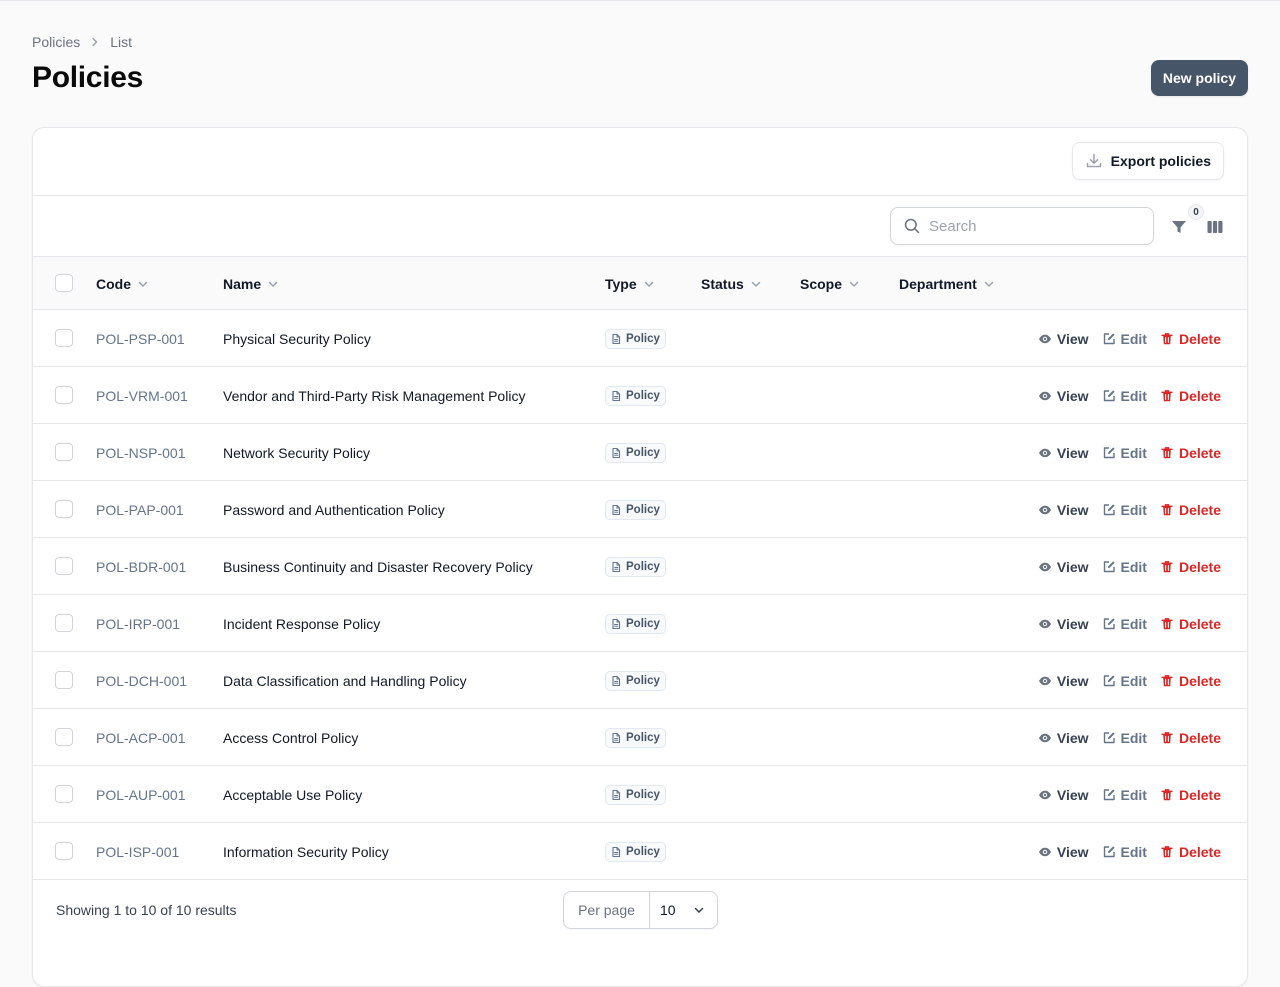 The width and height of the screenshot is (1280, 987). I want to click on policy-code: POL-PSP-001, so click(140, 338).